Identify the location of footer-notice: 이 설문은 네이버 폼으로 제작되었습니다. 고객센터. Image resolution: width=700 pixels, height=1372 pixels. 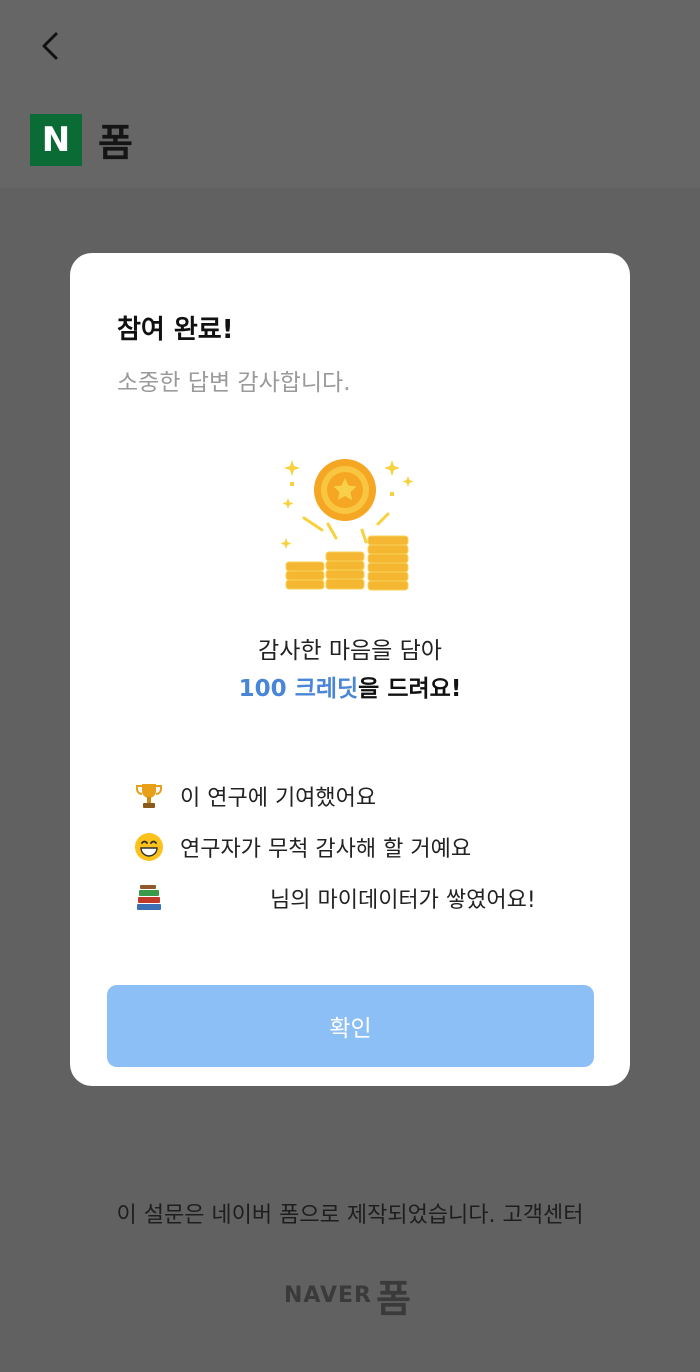
(350, 1213).